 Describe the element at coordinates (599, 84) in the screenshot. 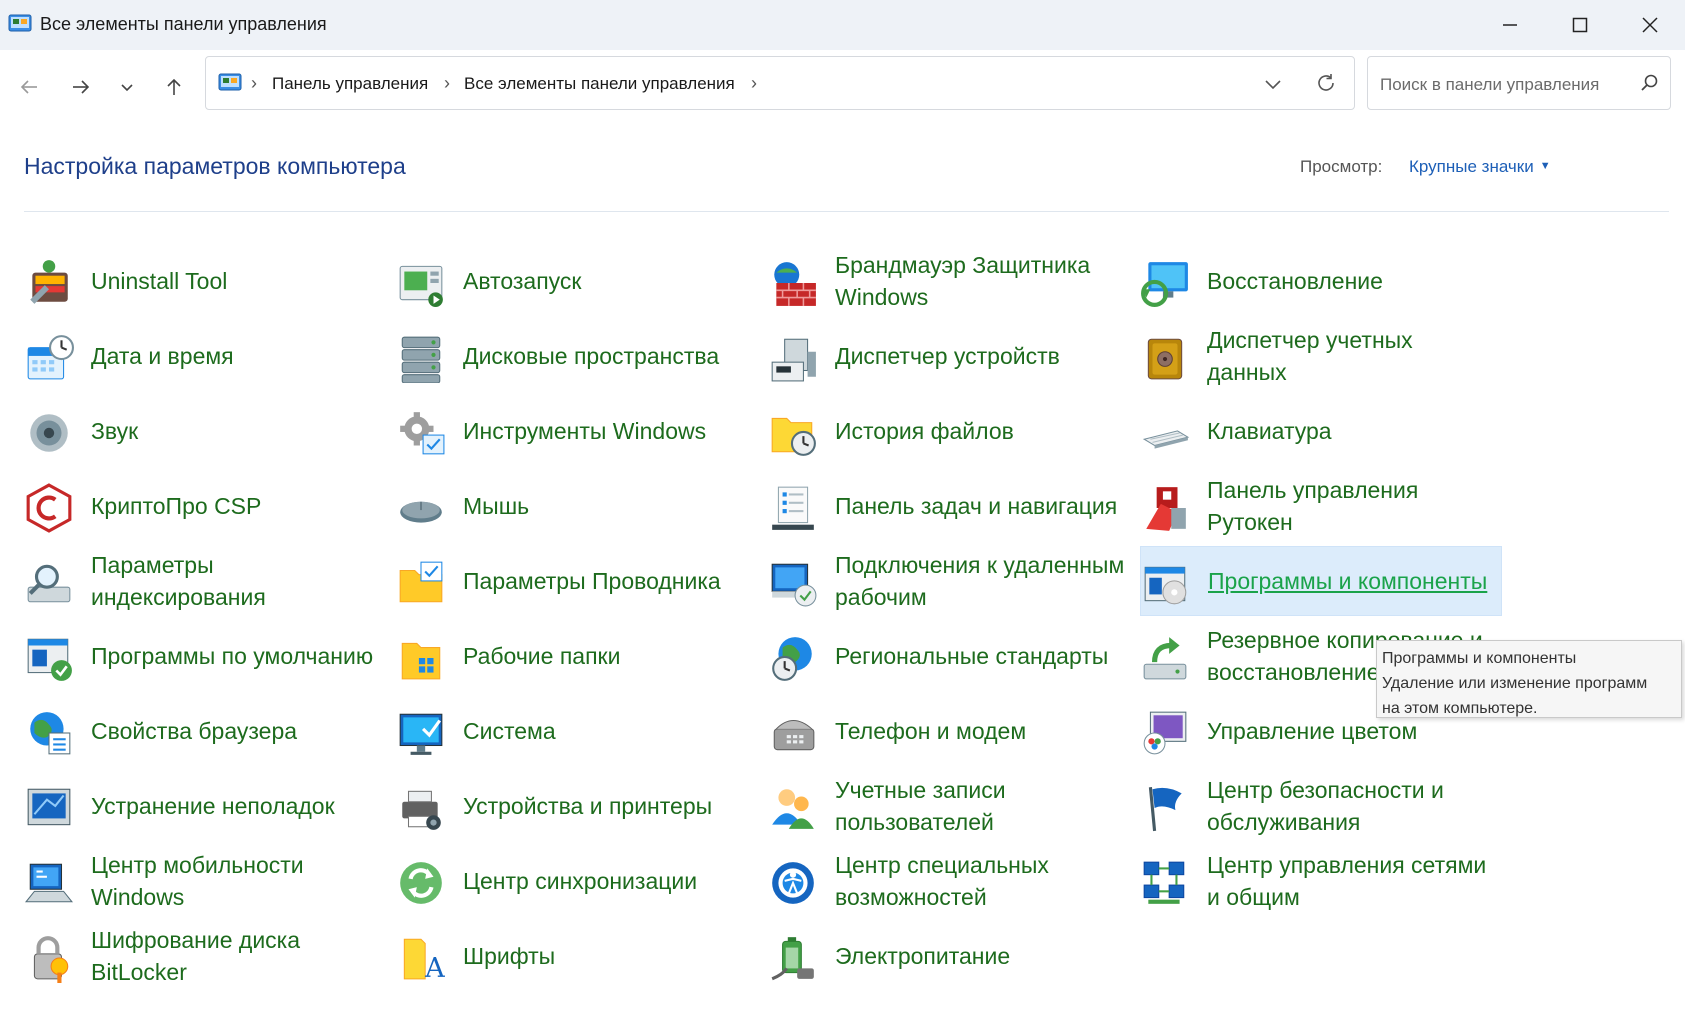

I see `breadcrumb-all-items: Все элементы панели управления` at that location.